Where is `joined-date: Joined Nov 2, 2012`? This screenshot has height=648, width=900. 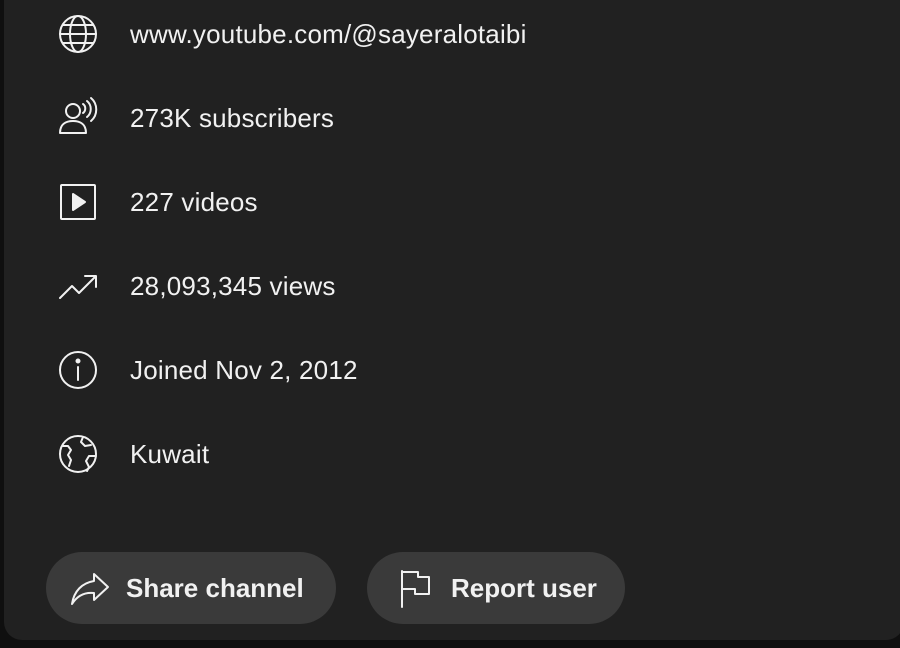
joined-date: Joined Nov 2, 2012 is located at coordinates (244, 369).